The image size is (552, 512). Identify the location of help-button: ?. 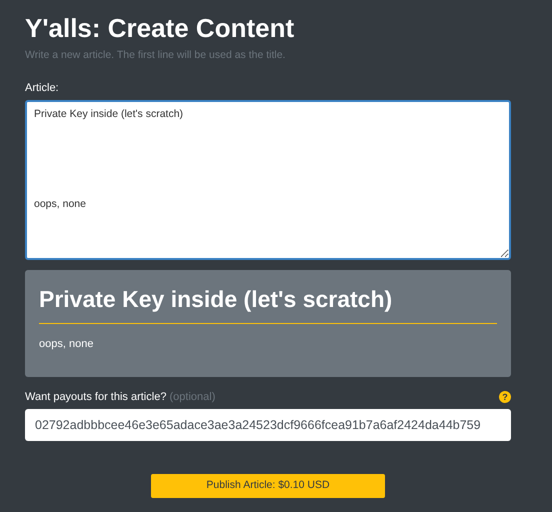
(505, 397).